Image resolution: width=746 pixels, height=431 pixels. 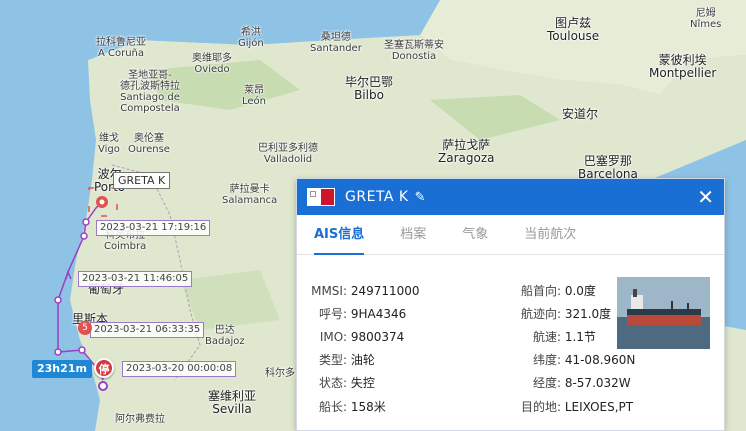 I want to click on info-row: MMSI: 249711000, so click(x=365, y=291).